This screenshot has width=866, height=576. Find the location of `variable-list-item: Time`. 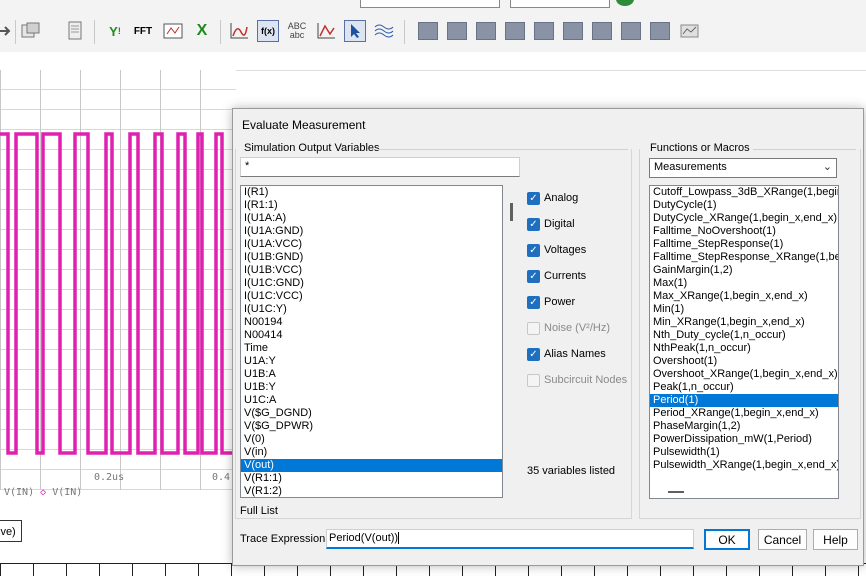

variable-list-item: Time is located at coordinates (371, 348).